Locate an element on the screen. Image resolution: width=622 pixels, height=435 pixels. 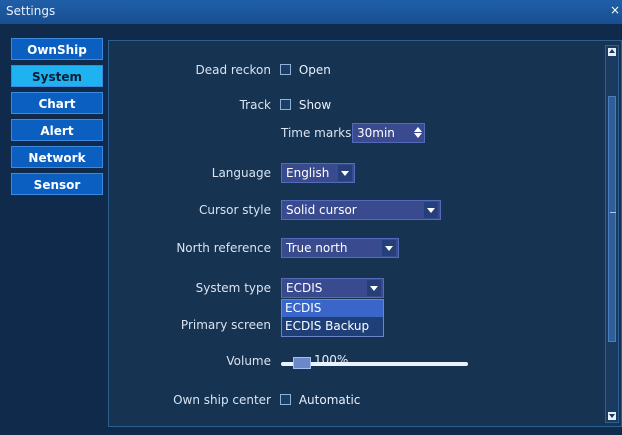
sidebar-item-ownship: OwnShip is located at coordinates (57, 49).